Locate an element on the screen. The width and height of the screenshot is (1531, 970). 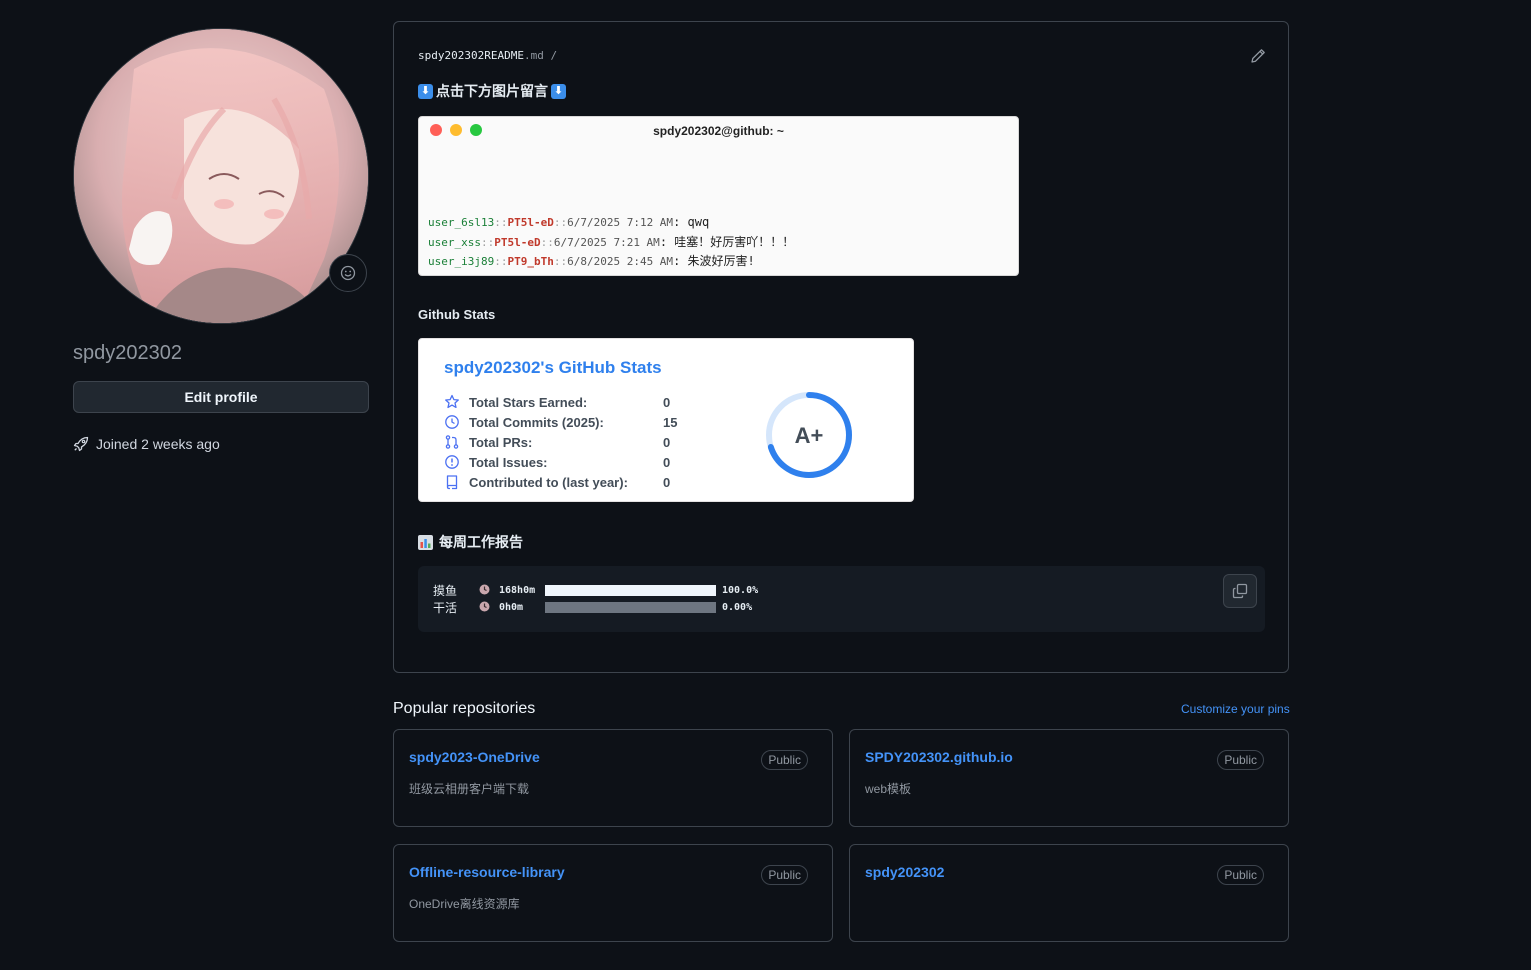
stats-label: Total PRs: is located at coordinates (501, 442).